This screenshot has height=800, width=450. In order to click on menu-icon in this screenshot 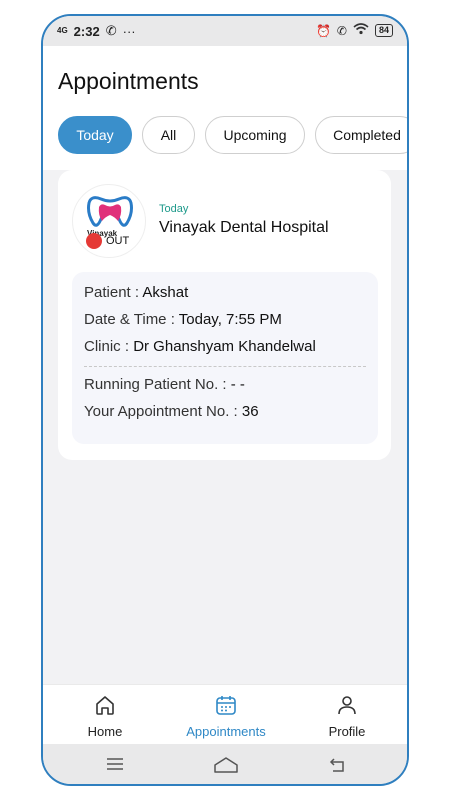, I will do `click(115, 766)`.